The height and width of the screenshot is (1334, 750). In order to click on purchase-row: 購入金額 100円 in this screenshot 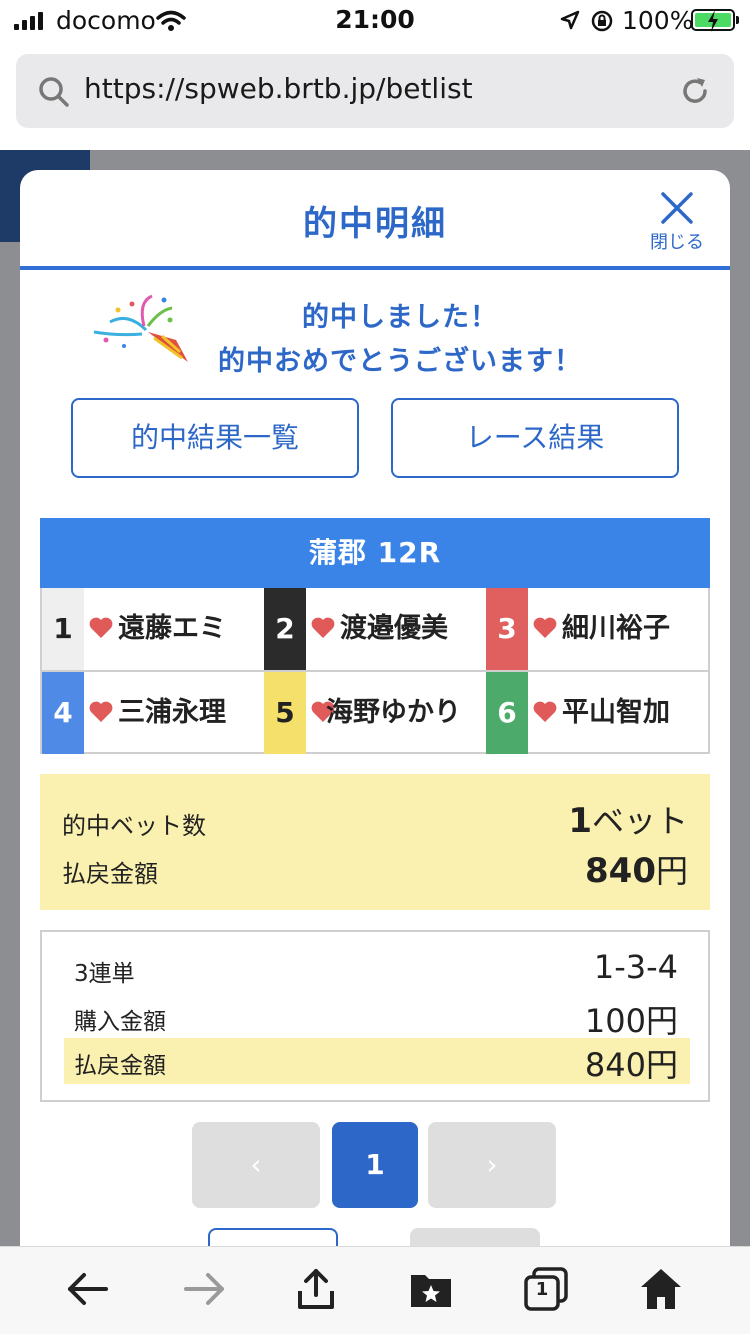, I will do `click(377, 1017)`.